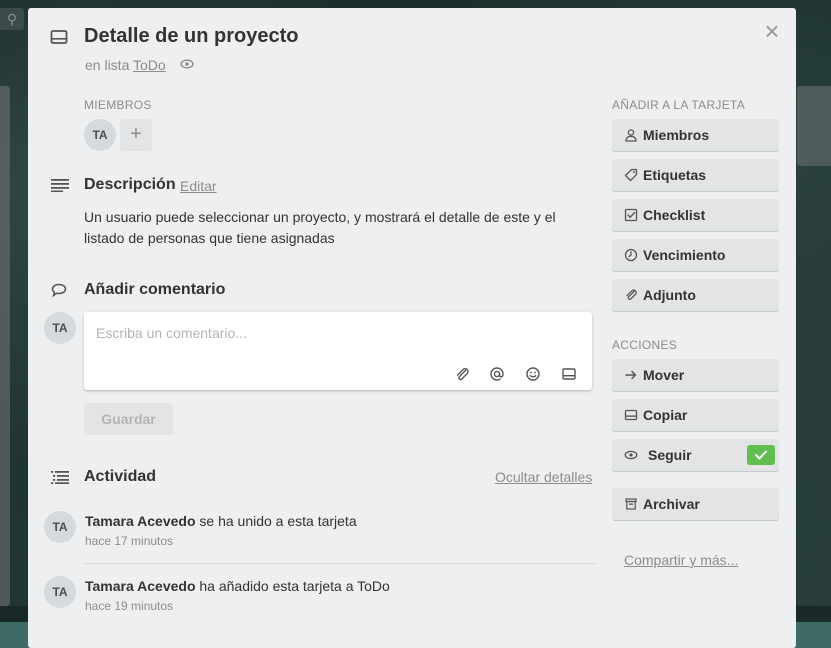 The image size is (831, 648). Describe the element at coordinates (118, 105) in the screenshot. I see `members-label: MIEMBROS` at that location.